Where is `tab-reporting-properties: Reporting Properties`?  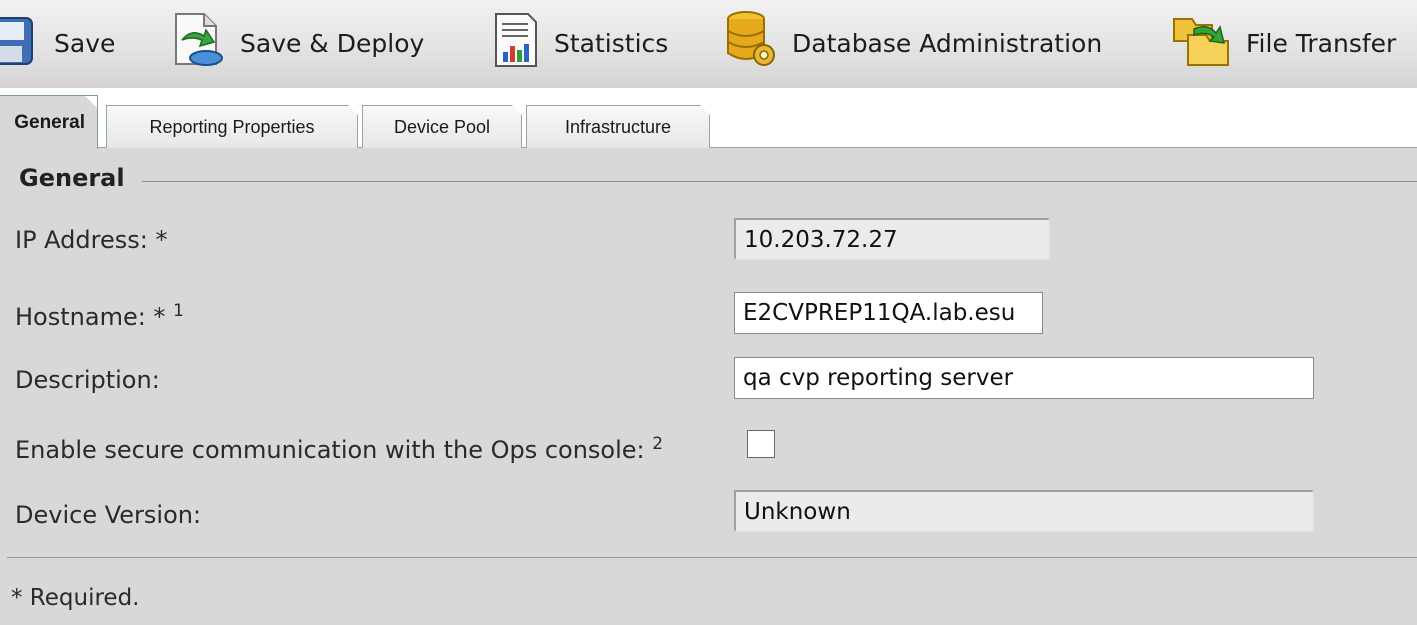 tab-reporting-properties: Reporting Properties is located at coordinates (232, 126).